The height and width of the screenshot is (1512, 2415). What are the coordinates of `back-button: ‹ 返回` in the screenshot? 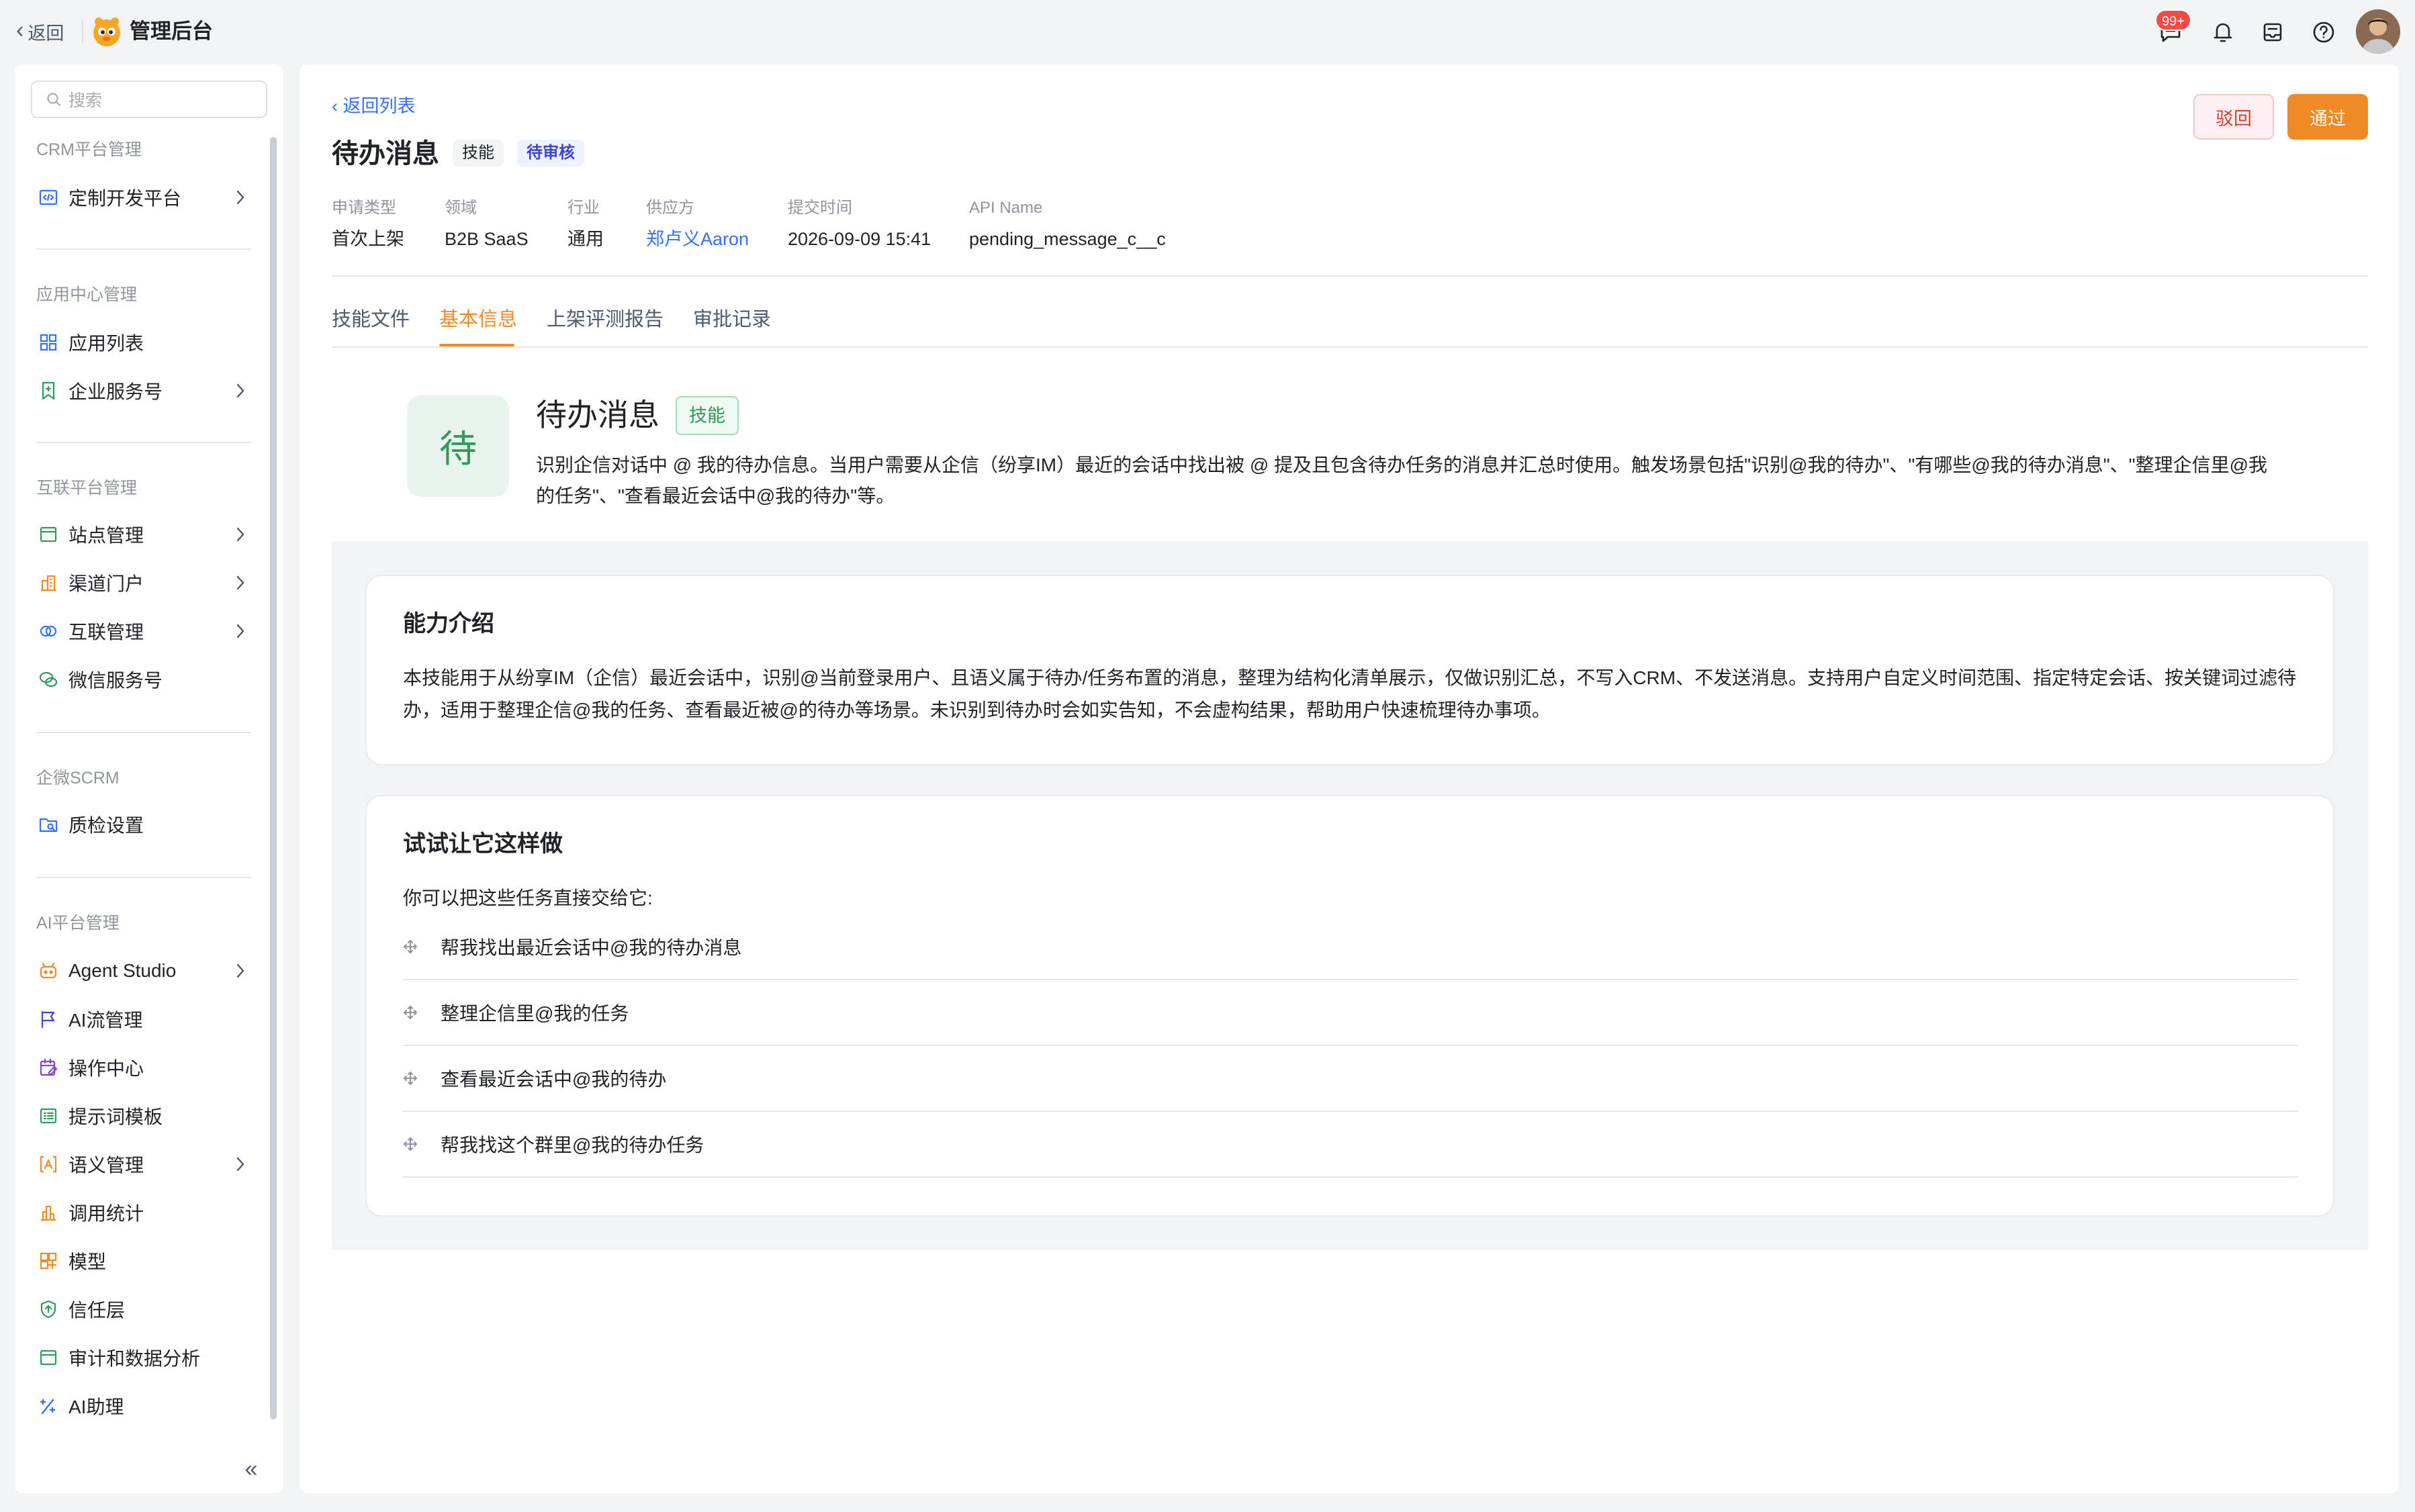 It's located at (40, 31).